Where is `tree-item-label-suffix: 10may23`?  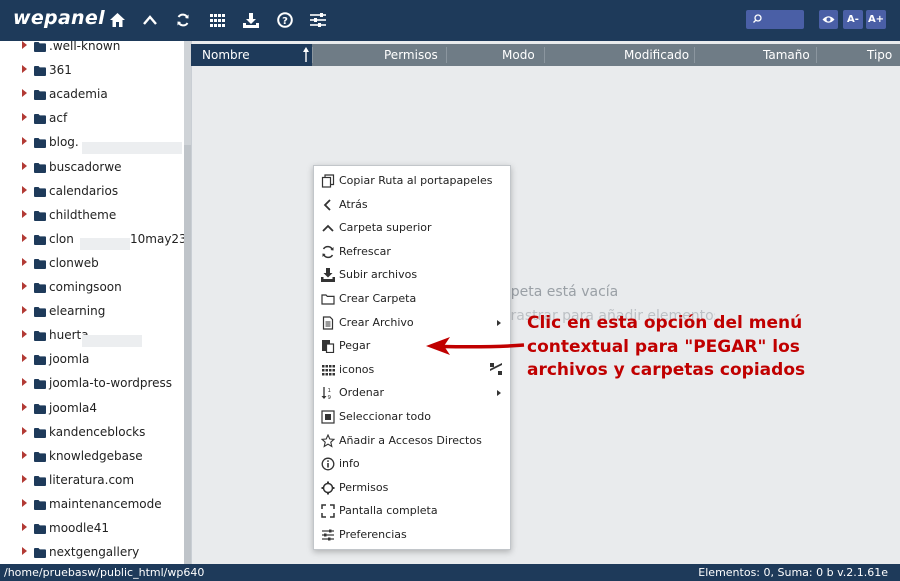 tree-item-label-suffix: 10may23 is located at coordinates (158, 238).